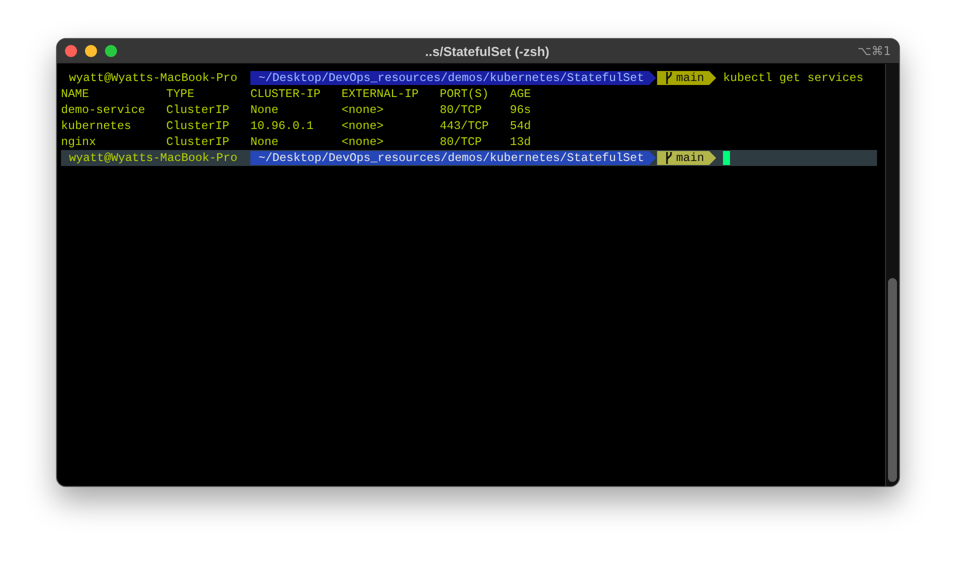 This screenshot has height=561, width=956. I want to click on column-header: AGE, so click(520, 94).